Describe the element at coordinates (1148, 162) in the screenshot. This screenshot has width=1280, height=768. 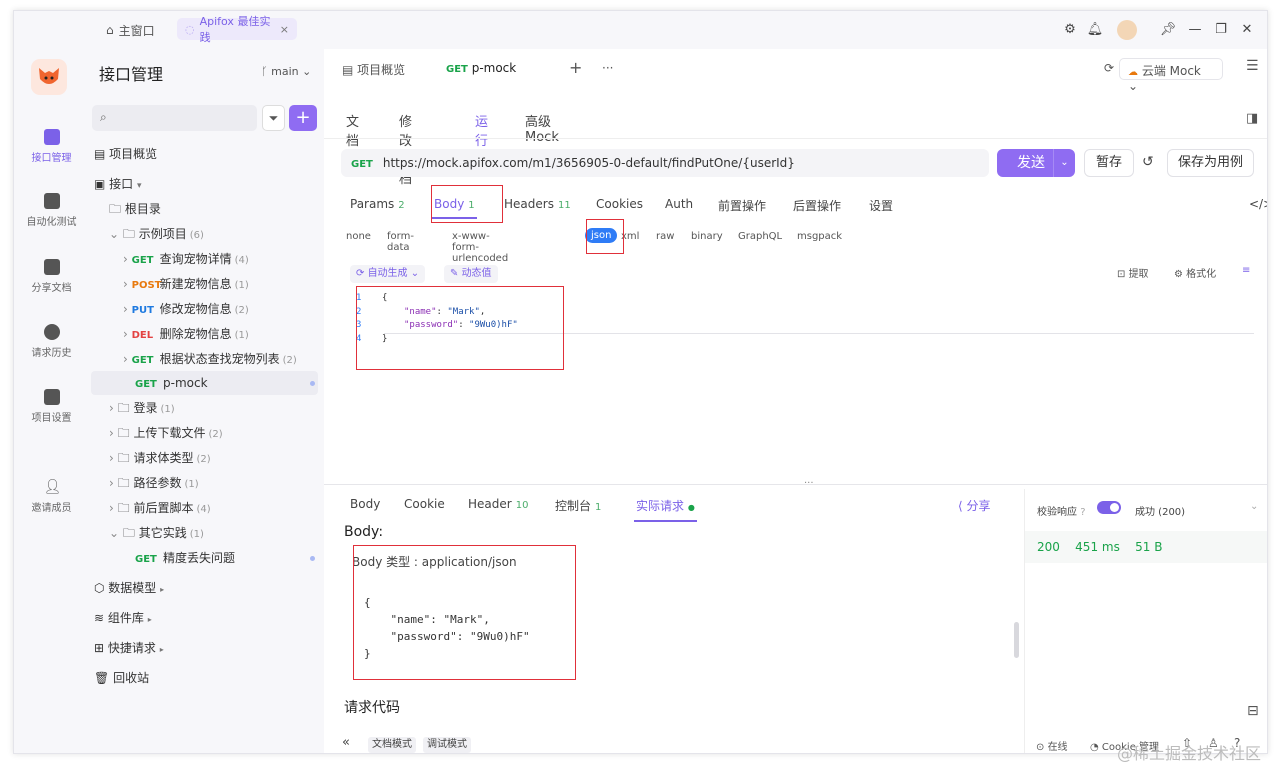
I see `undo-icon: ↺` at that location.